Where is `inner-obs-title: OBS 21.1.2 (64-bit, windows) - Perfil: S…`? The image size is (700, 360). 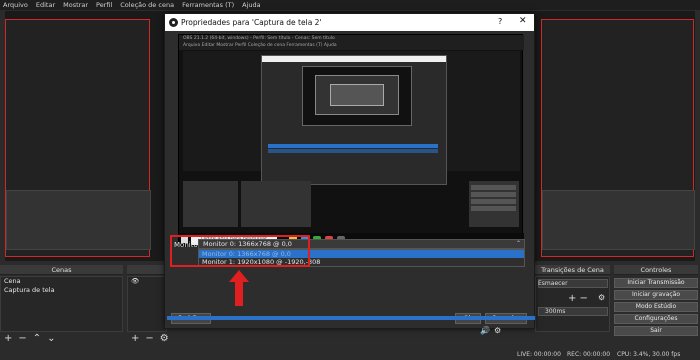
inner-obs-title: OBS 21.1.2 (64-bit, windows) - Perfil: S… is located at coordinates (259, 38).